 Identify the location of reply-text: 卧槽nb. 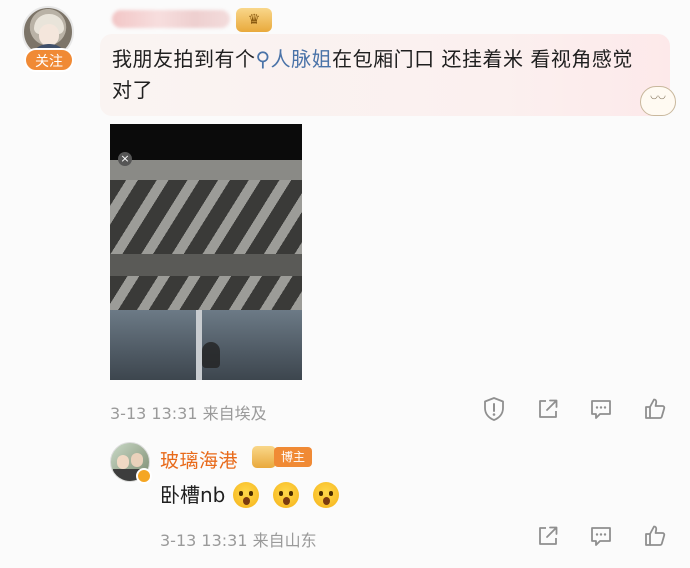
(250, 495).